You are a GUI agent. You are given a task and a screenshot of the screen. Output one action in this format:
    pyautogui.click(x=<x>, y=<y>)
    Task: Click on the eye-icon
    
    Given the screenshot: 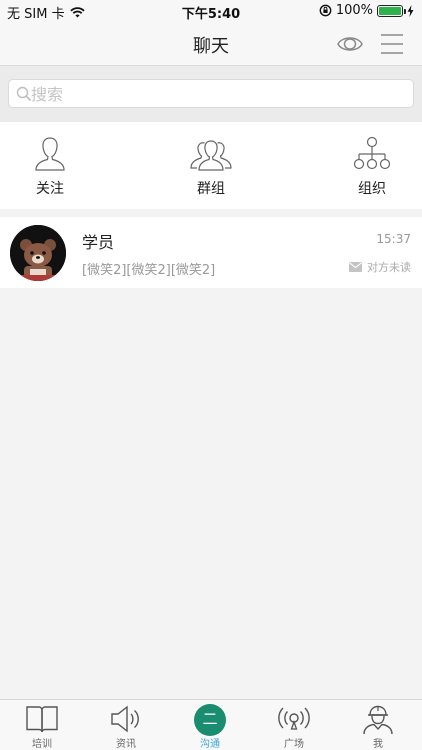 What is the action you would take?
    pyautogui.click(x=350, y=44)
    